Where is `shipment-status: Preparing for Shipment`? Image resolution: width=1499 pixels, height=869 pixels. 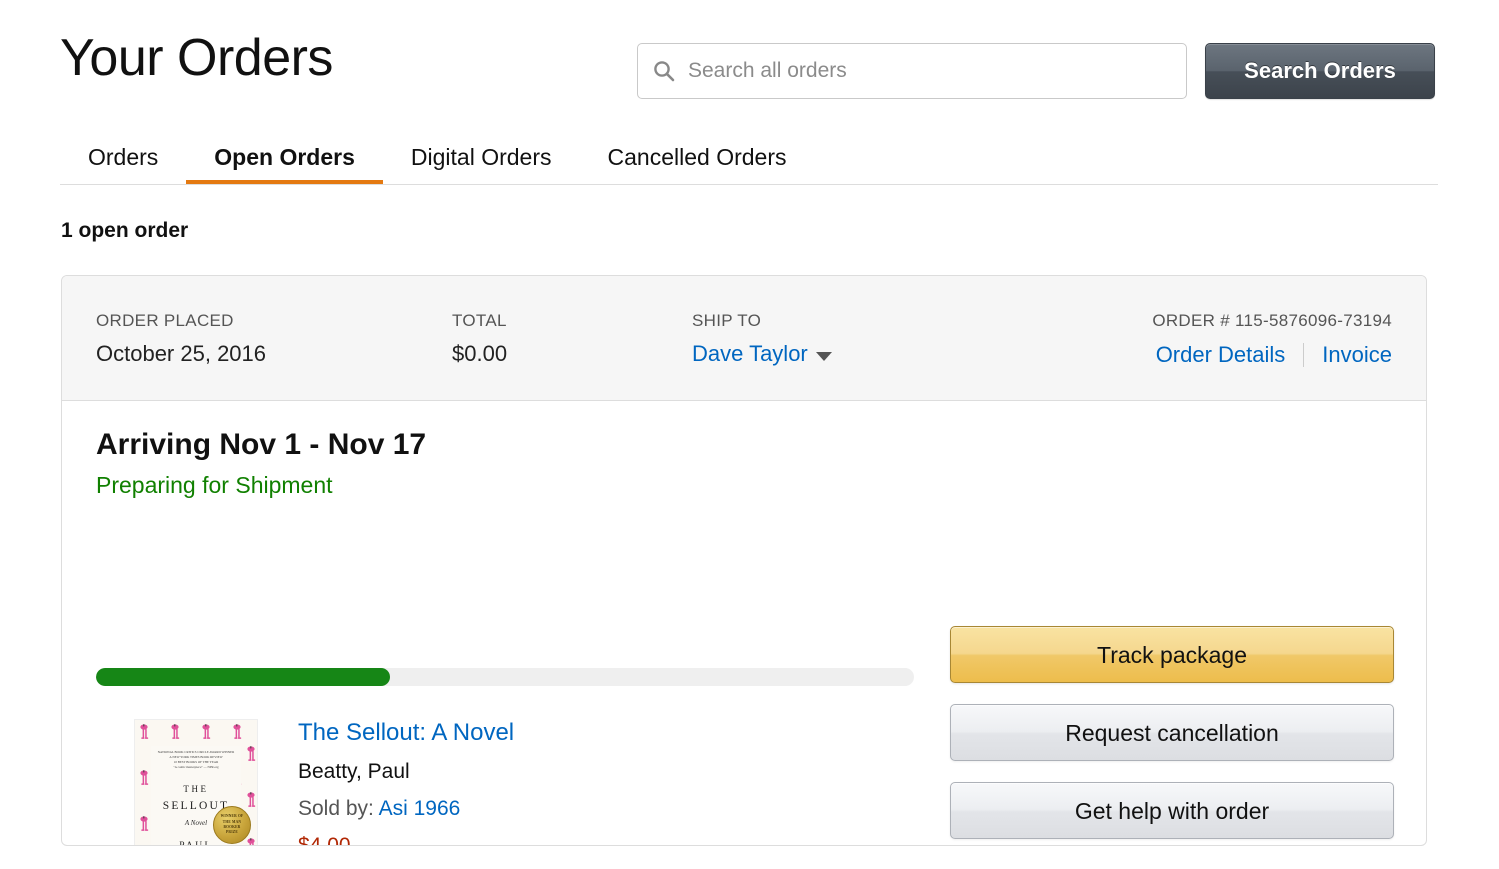
shipment-status: Preparing for Shipment is located at coordinates (214, 485).